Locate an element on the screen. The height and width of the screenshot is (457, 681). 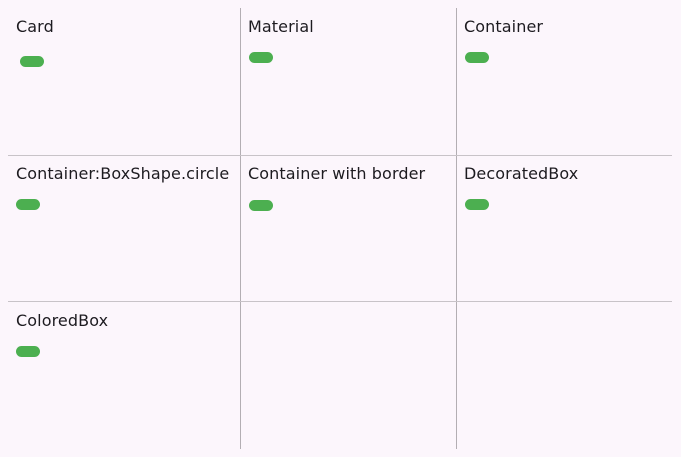
cell-title: DecoratedBox is located at coordinates (521, 173).